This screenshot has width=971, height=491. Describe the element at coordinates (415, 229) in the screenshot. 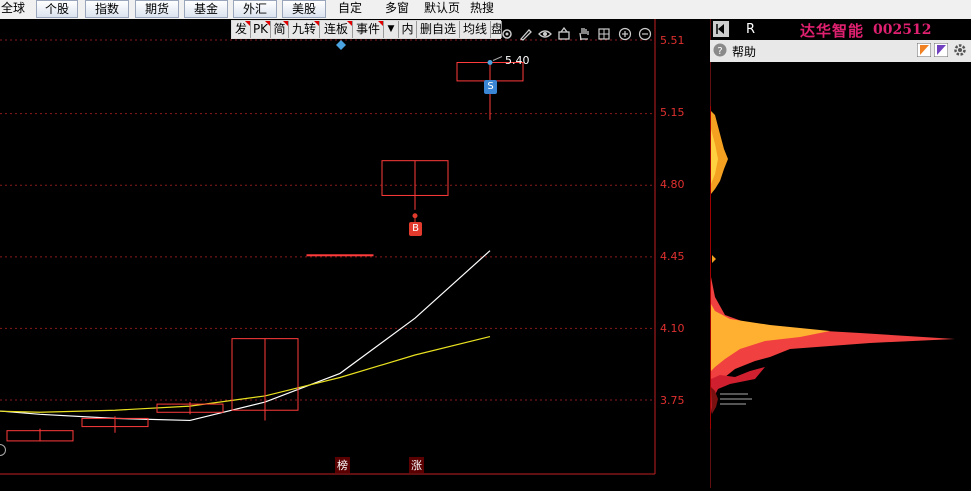

I see `buy-marker: B` at that location.